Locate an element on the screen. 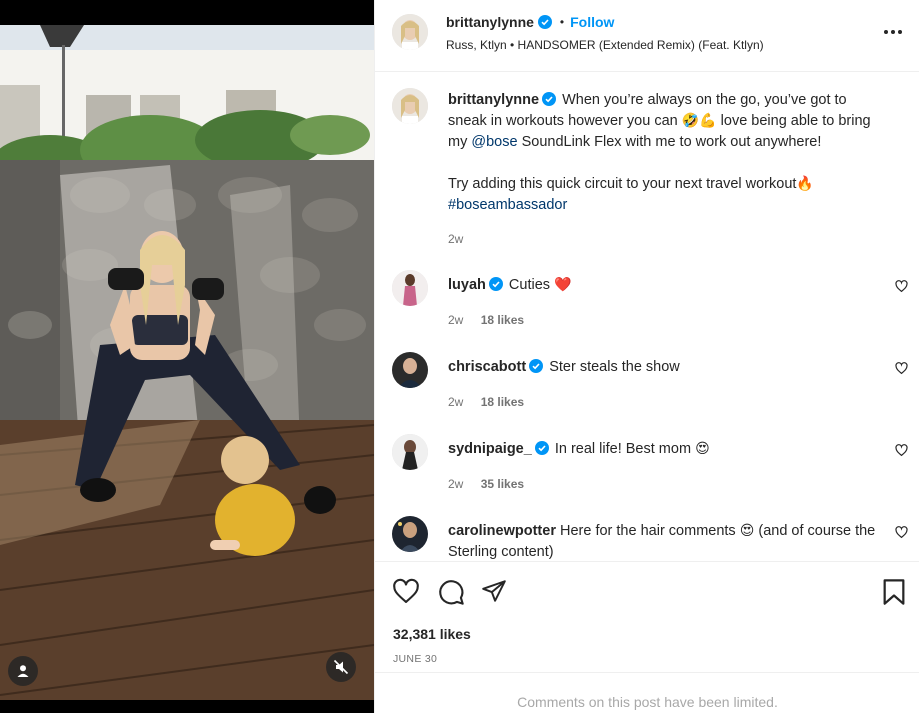 Image resolution: width=919 pixels, height=713 pixels. more-options-button is located at coordinates (893, 34).